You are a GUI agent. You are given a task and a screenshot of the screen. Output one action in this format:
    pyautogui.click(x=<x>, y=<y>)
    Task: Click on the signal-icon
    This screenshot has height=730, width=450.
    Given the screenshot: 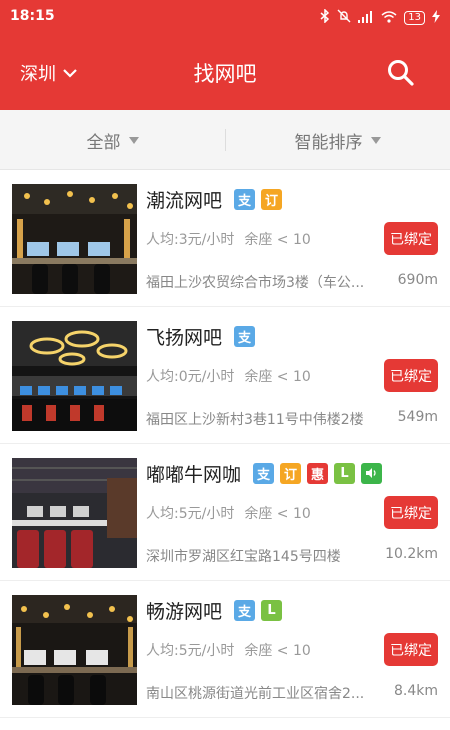 What is the action you would take?
    pyautogui.click(x=366, y=17)
    